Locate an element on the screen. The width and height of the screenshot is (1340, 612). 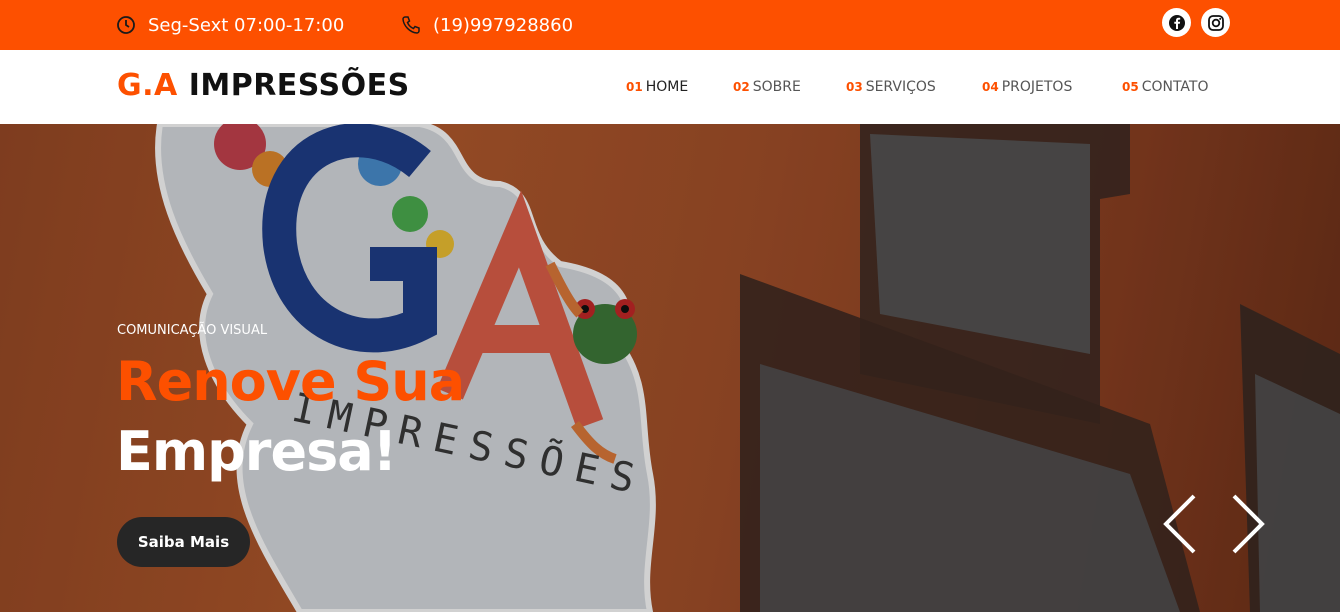
nav-label: PROJETOS is located at coordinates (1037, 87).